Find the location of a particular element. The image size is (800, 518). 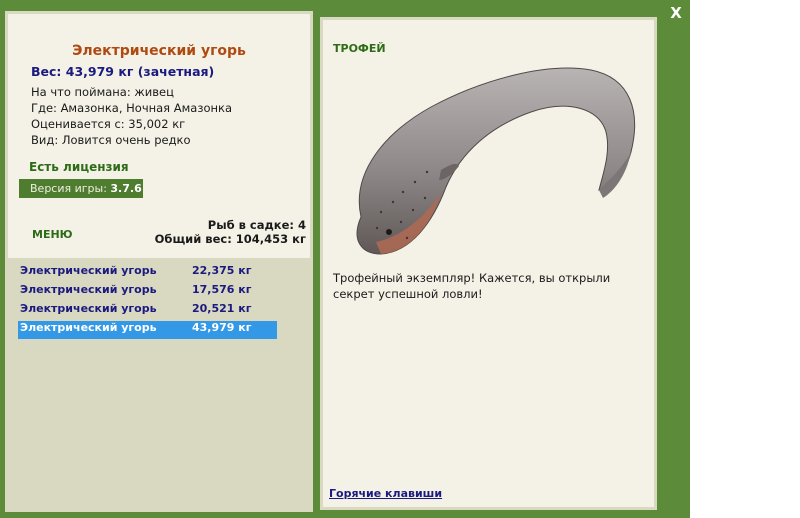

version-value: 3.7.6 is located at coordinates (126, 188).